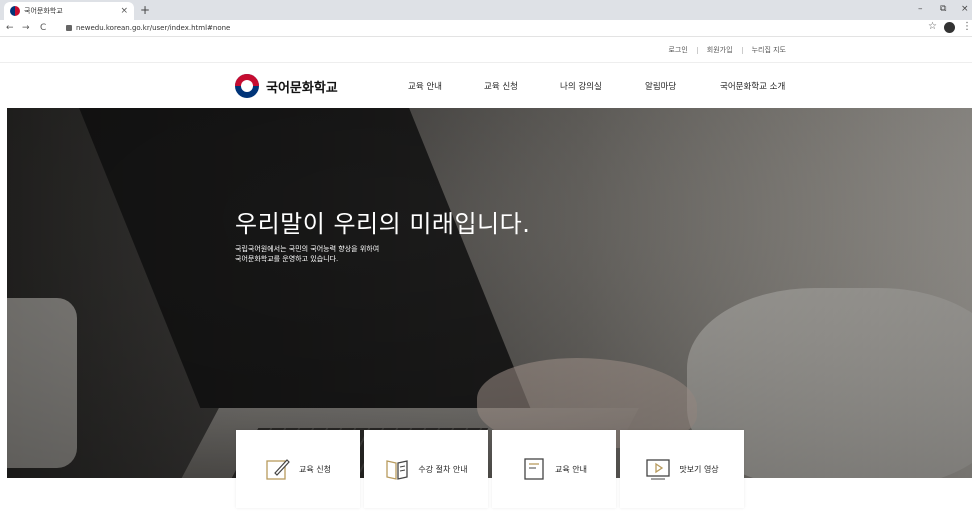 The width and height of the screenshot is (972, 524). I want to click on hero-subtitle-line: 국어문화학교를 운영하고 있습니다., so click(287, 259).